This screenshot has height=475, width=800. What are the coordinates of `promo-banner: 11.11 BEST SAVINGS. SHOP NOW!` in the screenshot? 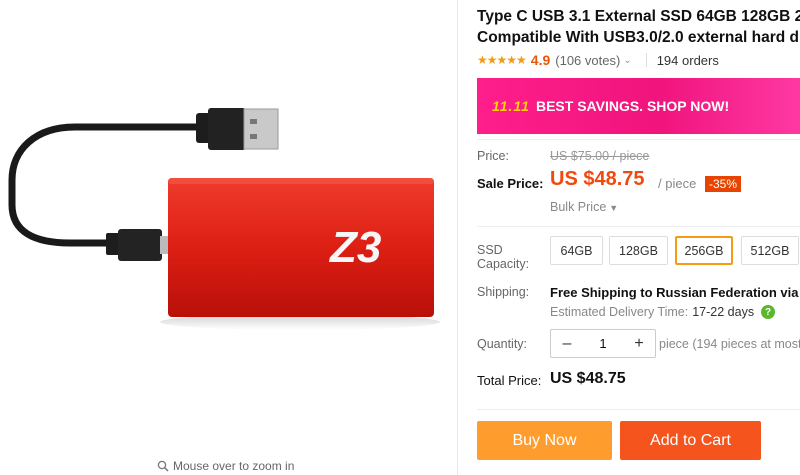 It's located at (638, 106).